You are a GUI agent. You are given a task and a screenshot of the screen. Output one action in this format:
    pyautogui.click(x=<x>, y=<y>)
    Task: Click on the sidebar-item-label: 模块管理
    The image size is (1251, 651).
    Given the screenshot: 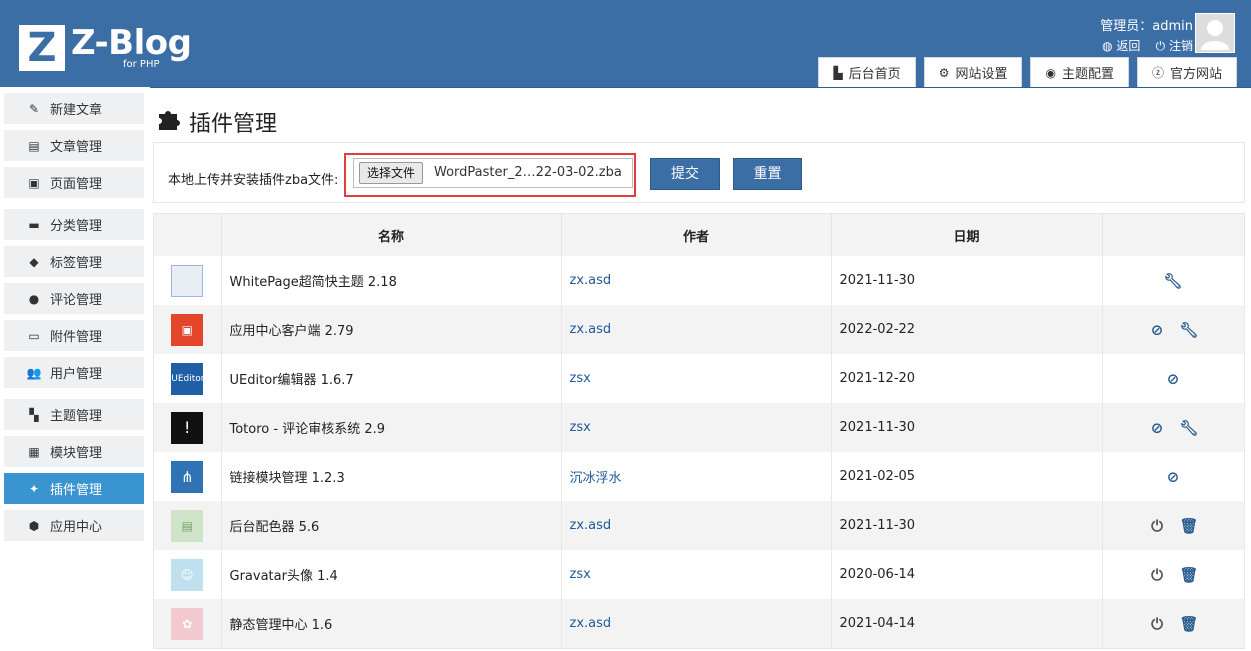 What is the action you would take?
    pyautogui.click(x=76, y=453)
    